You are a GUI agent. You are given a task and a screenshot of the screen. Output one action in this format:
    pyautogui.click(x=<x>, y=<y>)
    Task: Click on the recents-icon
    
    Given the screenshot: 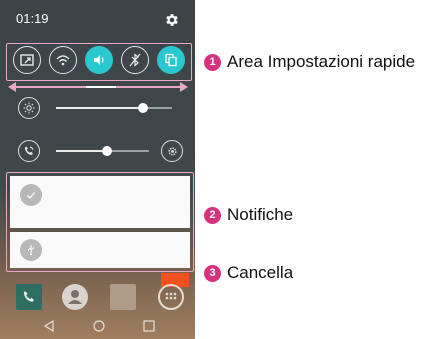 What is the action you would take?
    pyautogui.click(x=149, y=326)
    